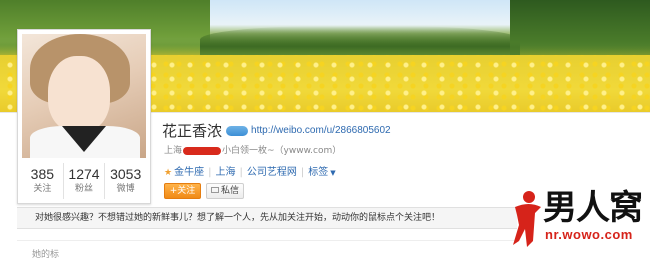  What do you see at coordinates (229, 191) in the screenshot?
I see `message-button-label: 私信` at bounding box center [229, 191].